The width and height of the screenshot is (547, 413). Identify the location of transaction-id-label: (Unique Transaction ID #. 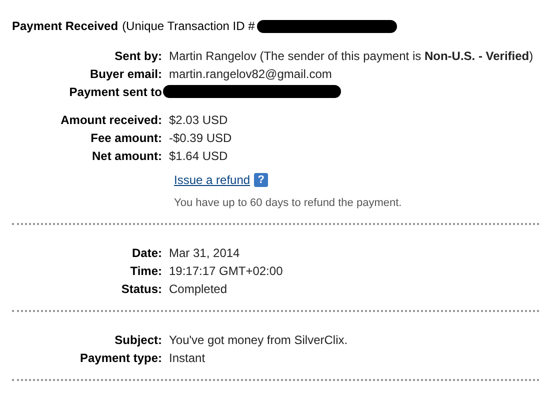
(188, 26).